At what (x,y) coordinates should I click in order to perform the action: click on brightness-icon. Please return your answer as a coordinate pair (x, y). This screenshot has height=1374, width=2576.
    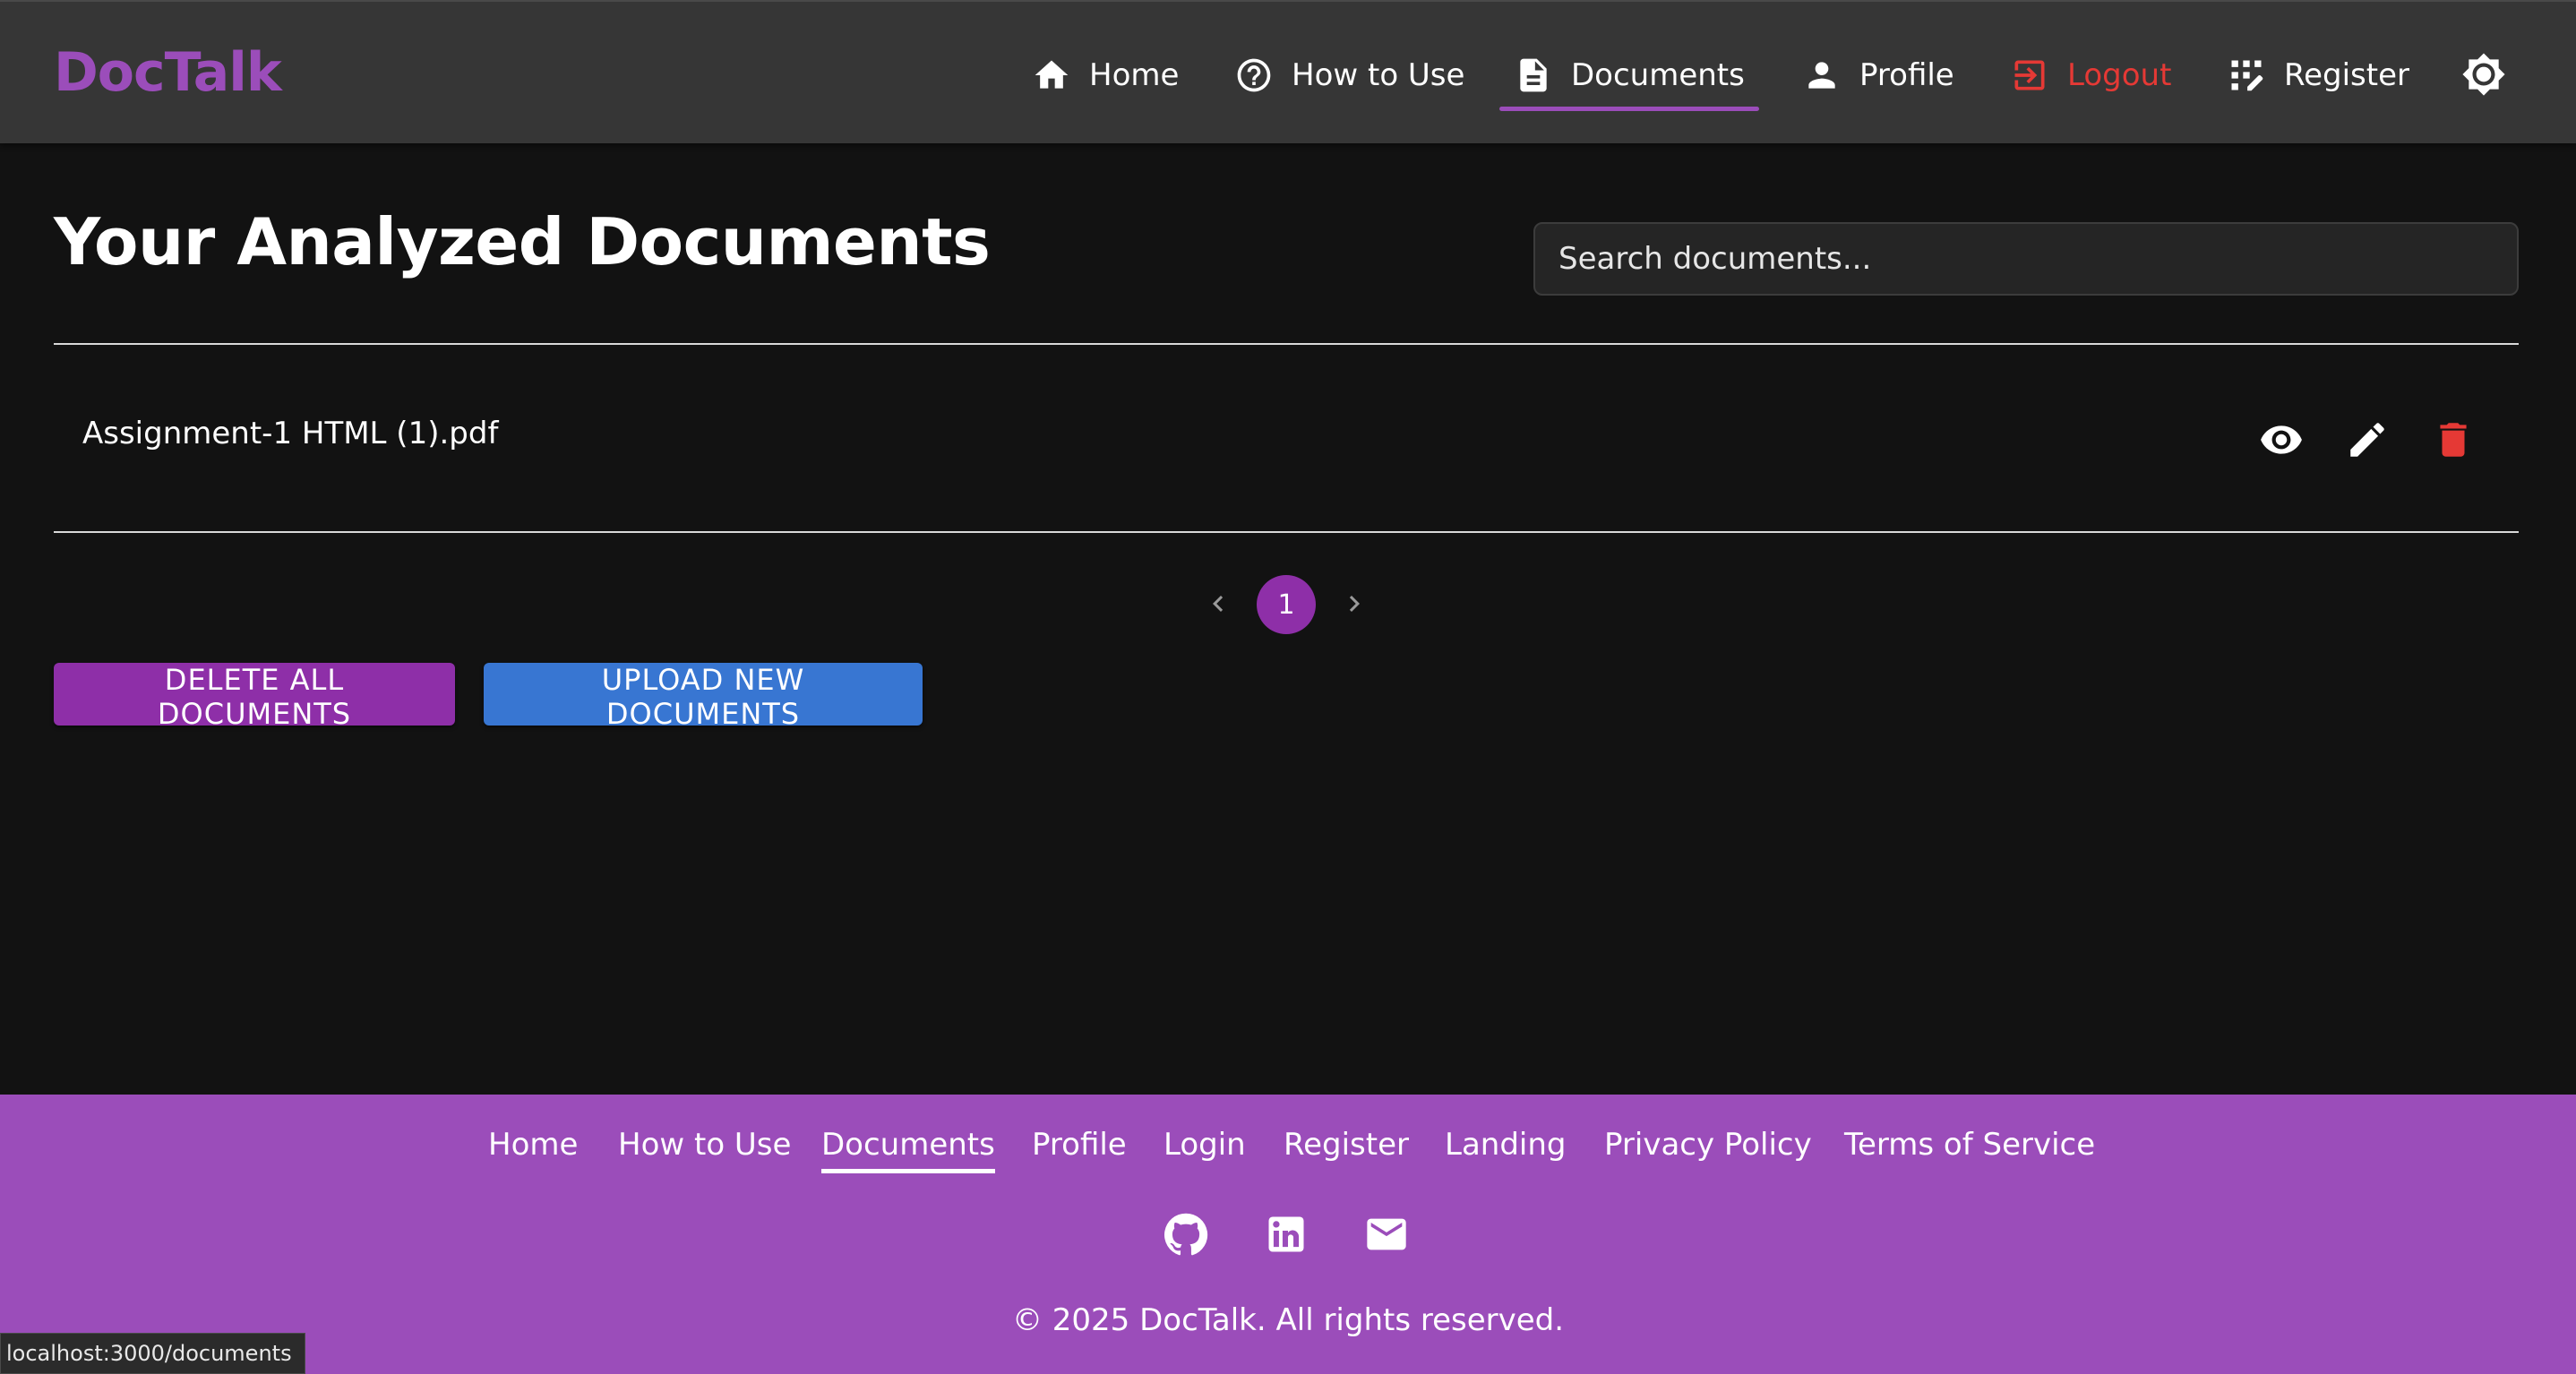
    Looking at the image, I should click on (2483, 74).